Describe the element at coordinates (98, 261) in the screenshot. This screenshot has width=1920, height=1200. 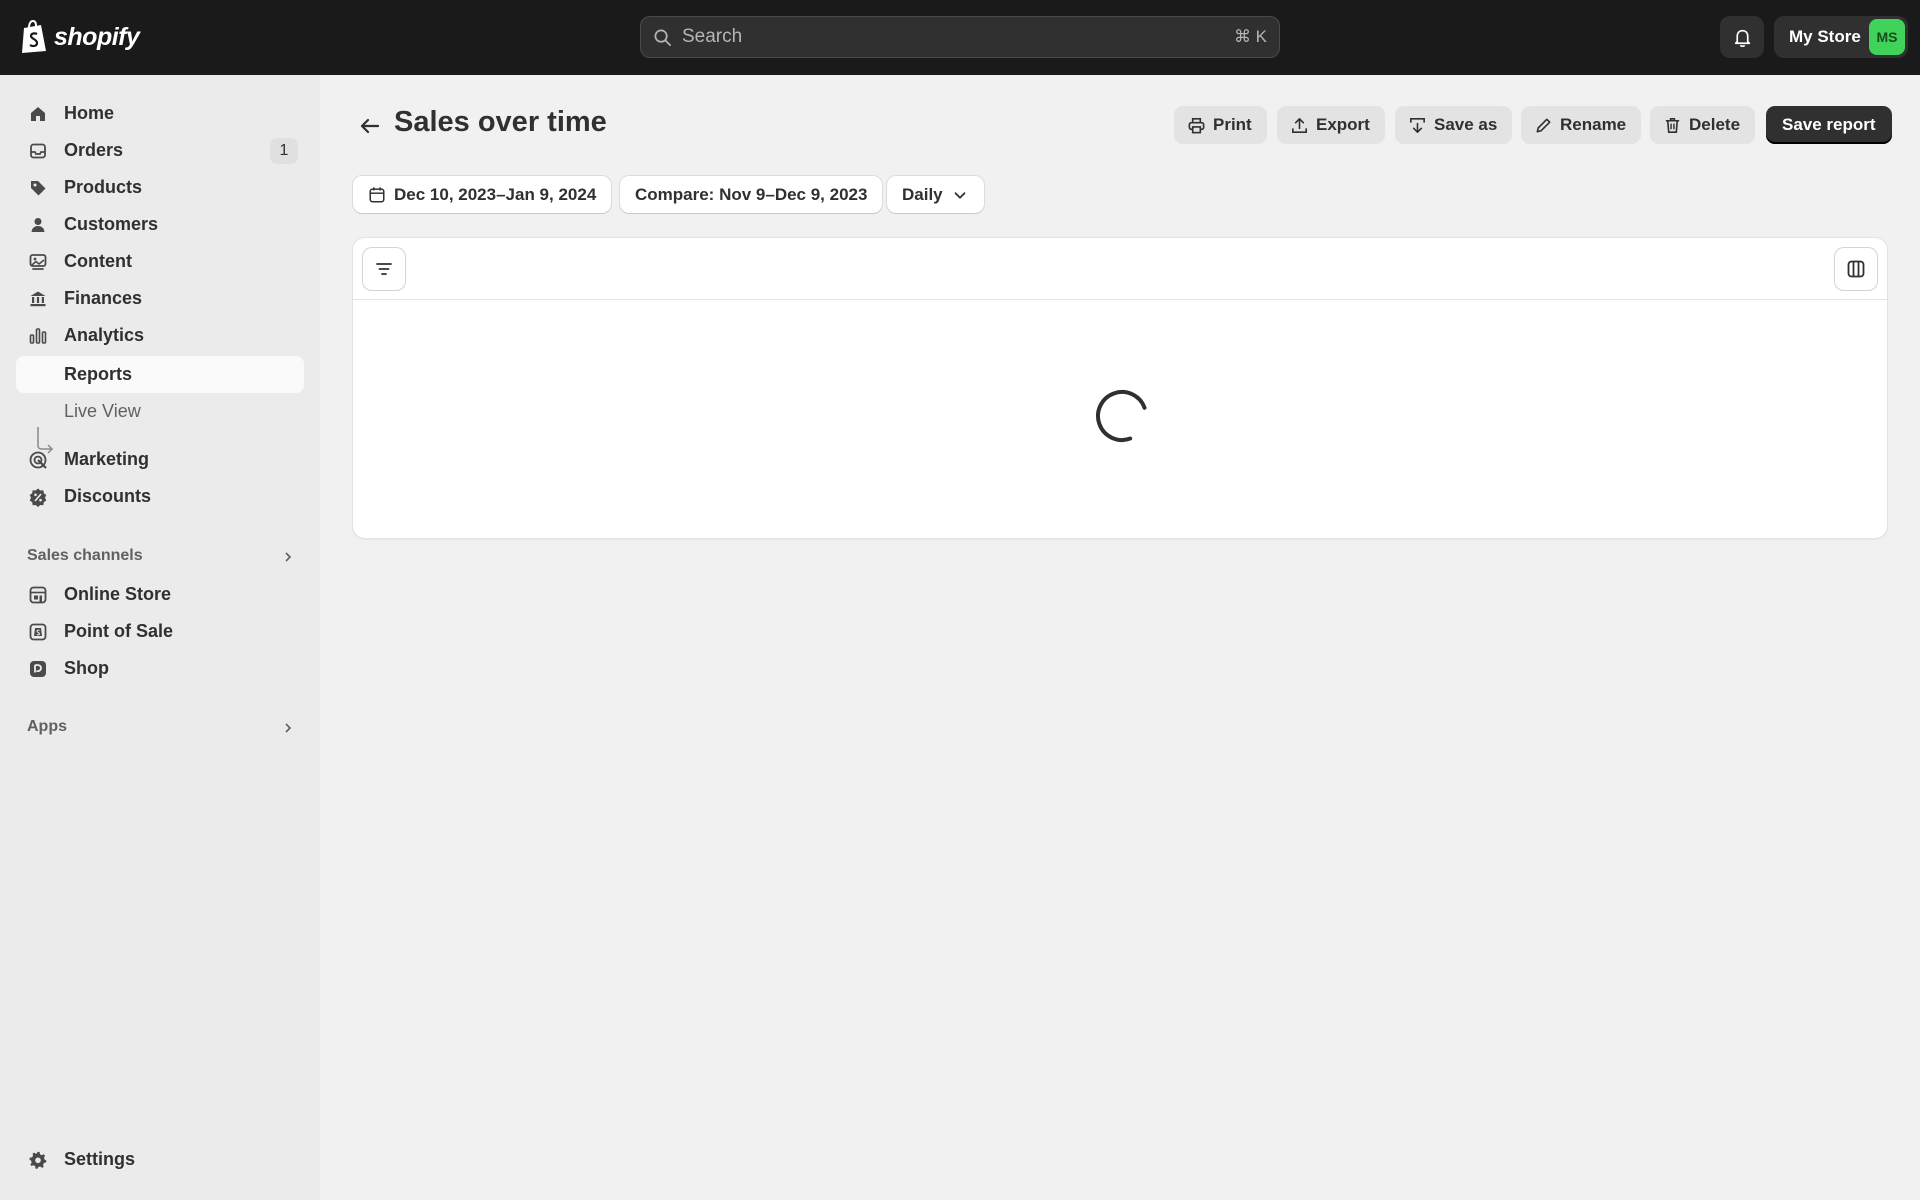
I see `sidebar-item-label: Content` at that location.